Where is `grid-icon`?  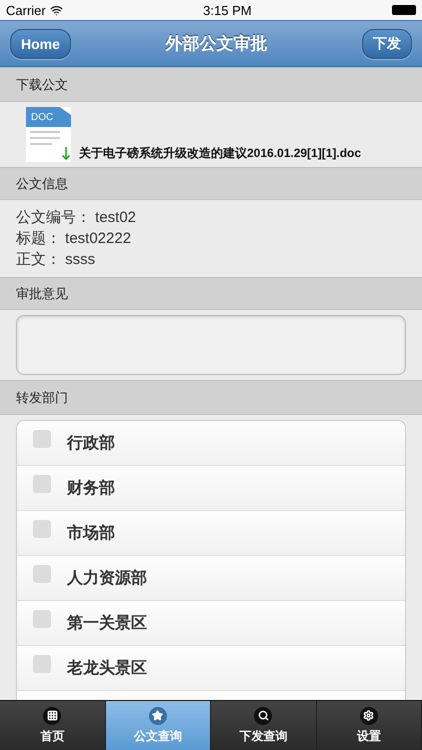 grid-icon is located at coordinates (52, 715).